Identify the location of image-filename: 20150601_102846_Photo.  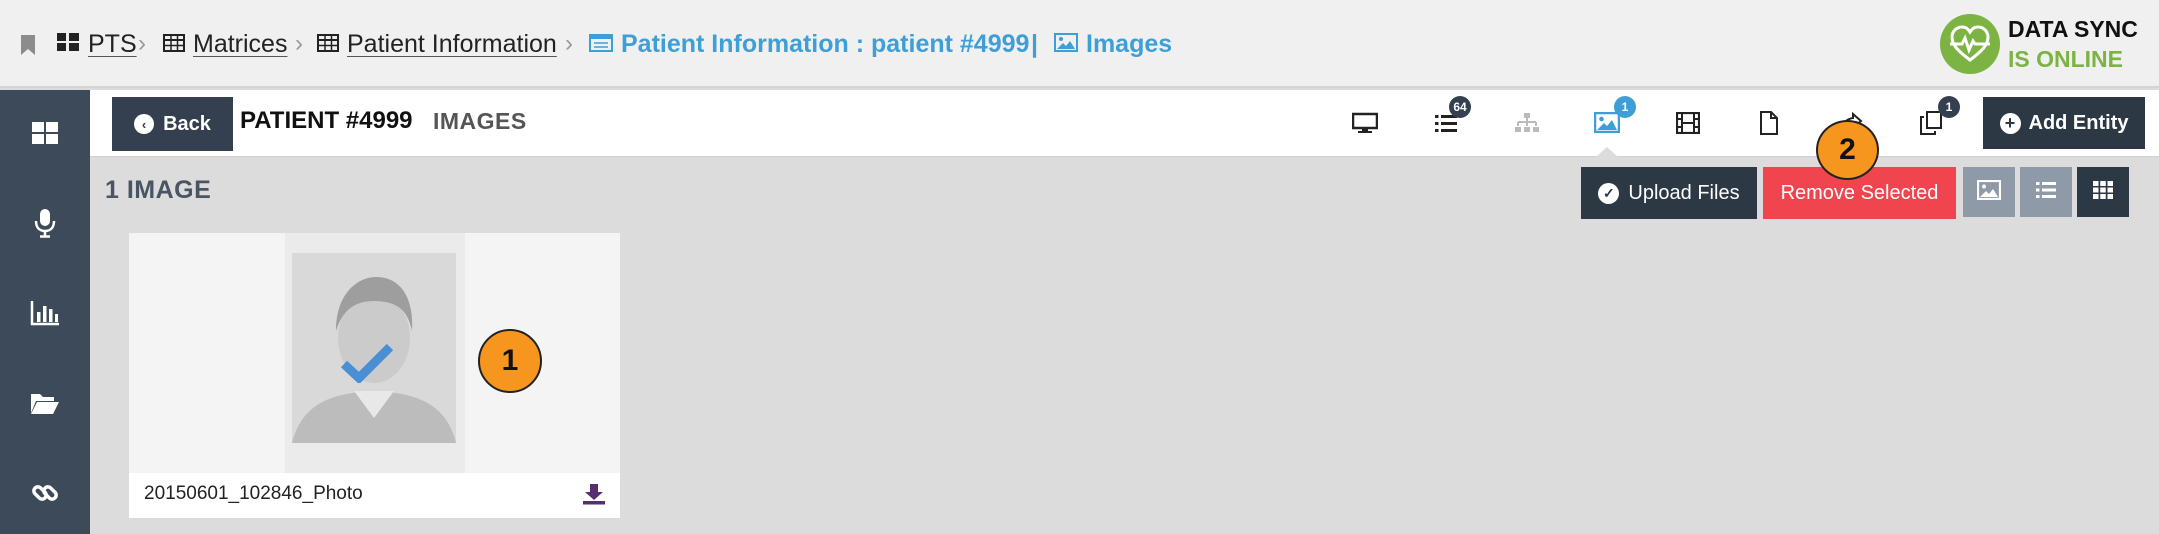
(253, 493).